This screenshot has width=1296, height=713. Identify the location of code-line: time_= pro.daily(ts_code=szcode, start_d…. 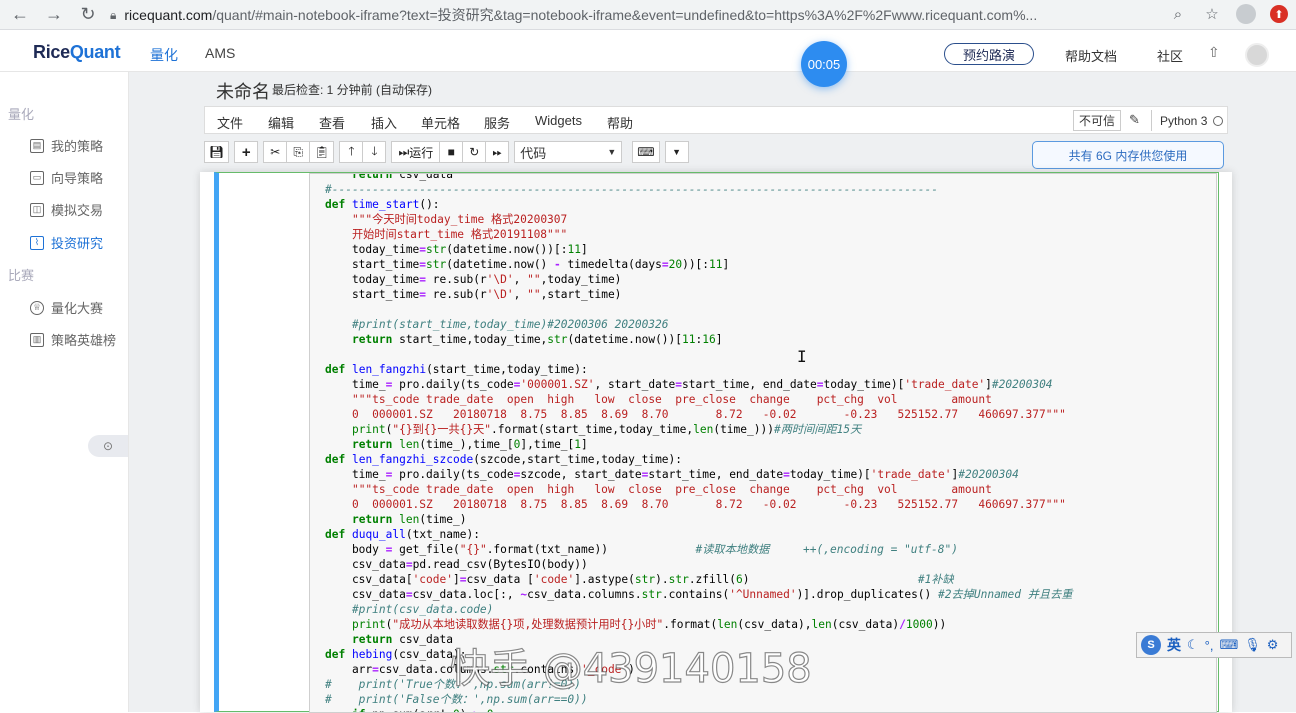
(672, 474).